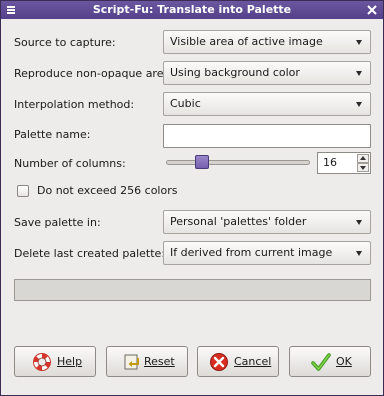 This screenshot has height=396, width=384. I want to click on close-icon, so click(372, 10).